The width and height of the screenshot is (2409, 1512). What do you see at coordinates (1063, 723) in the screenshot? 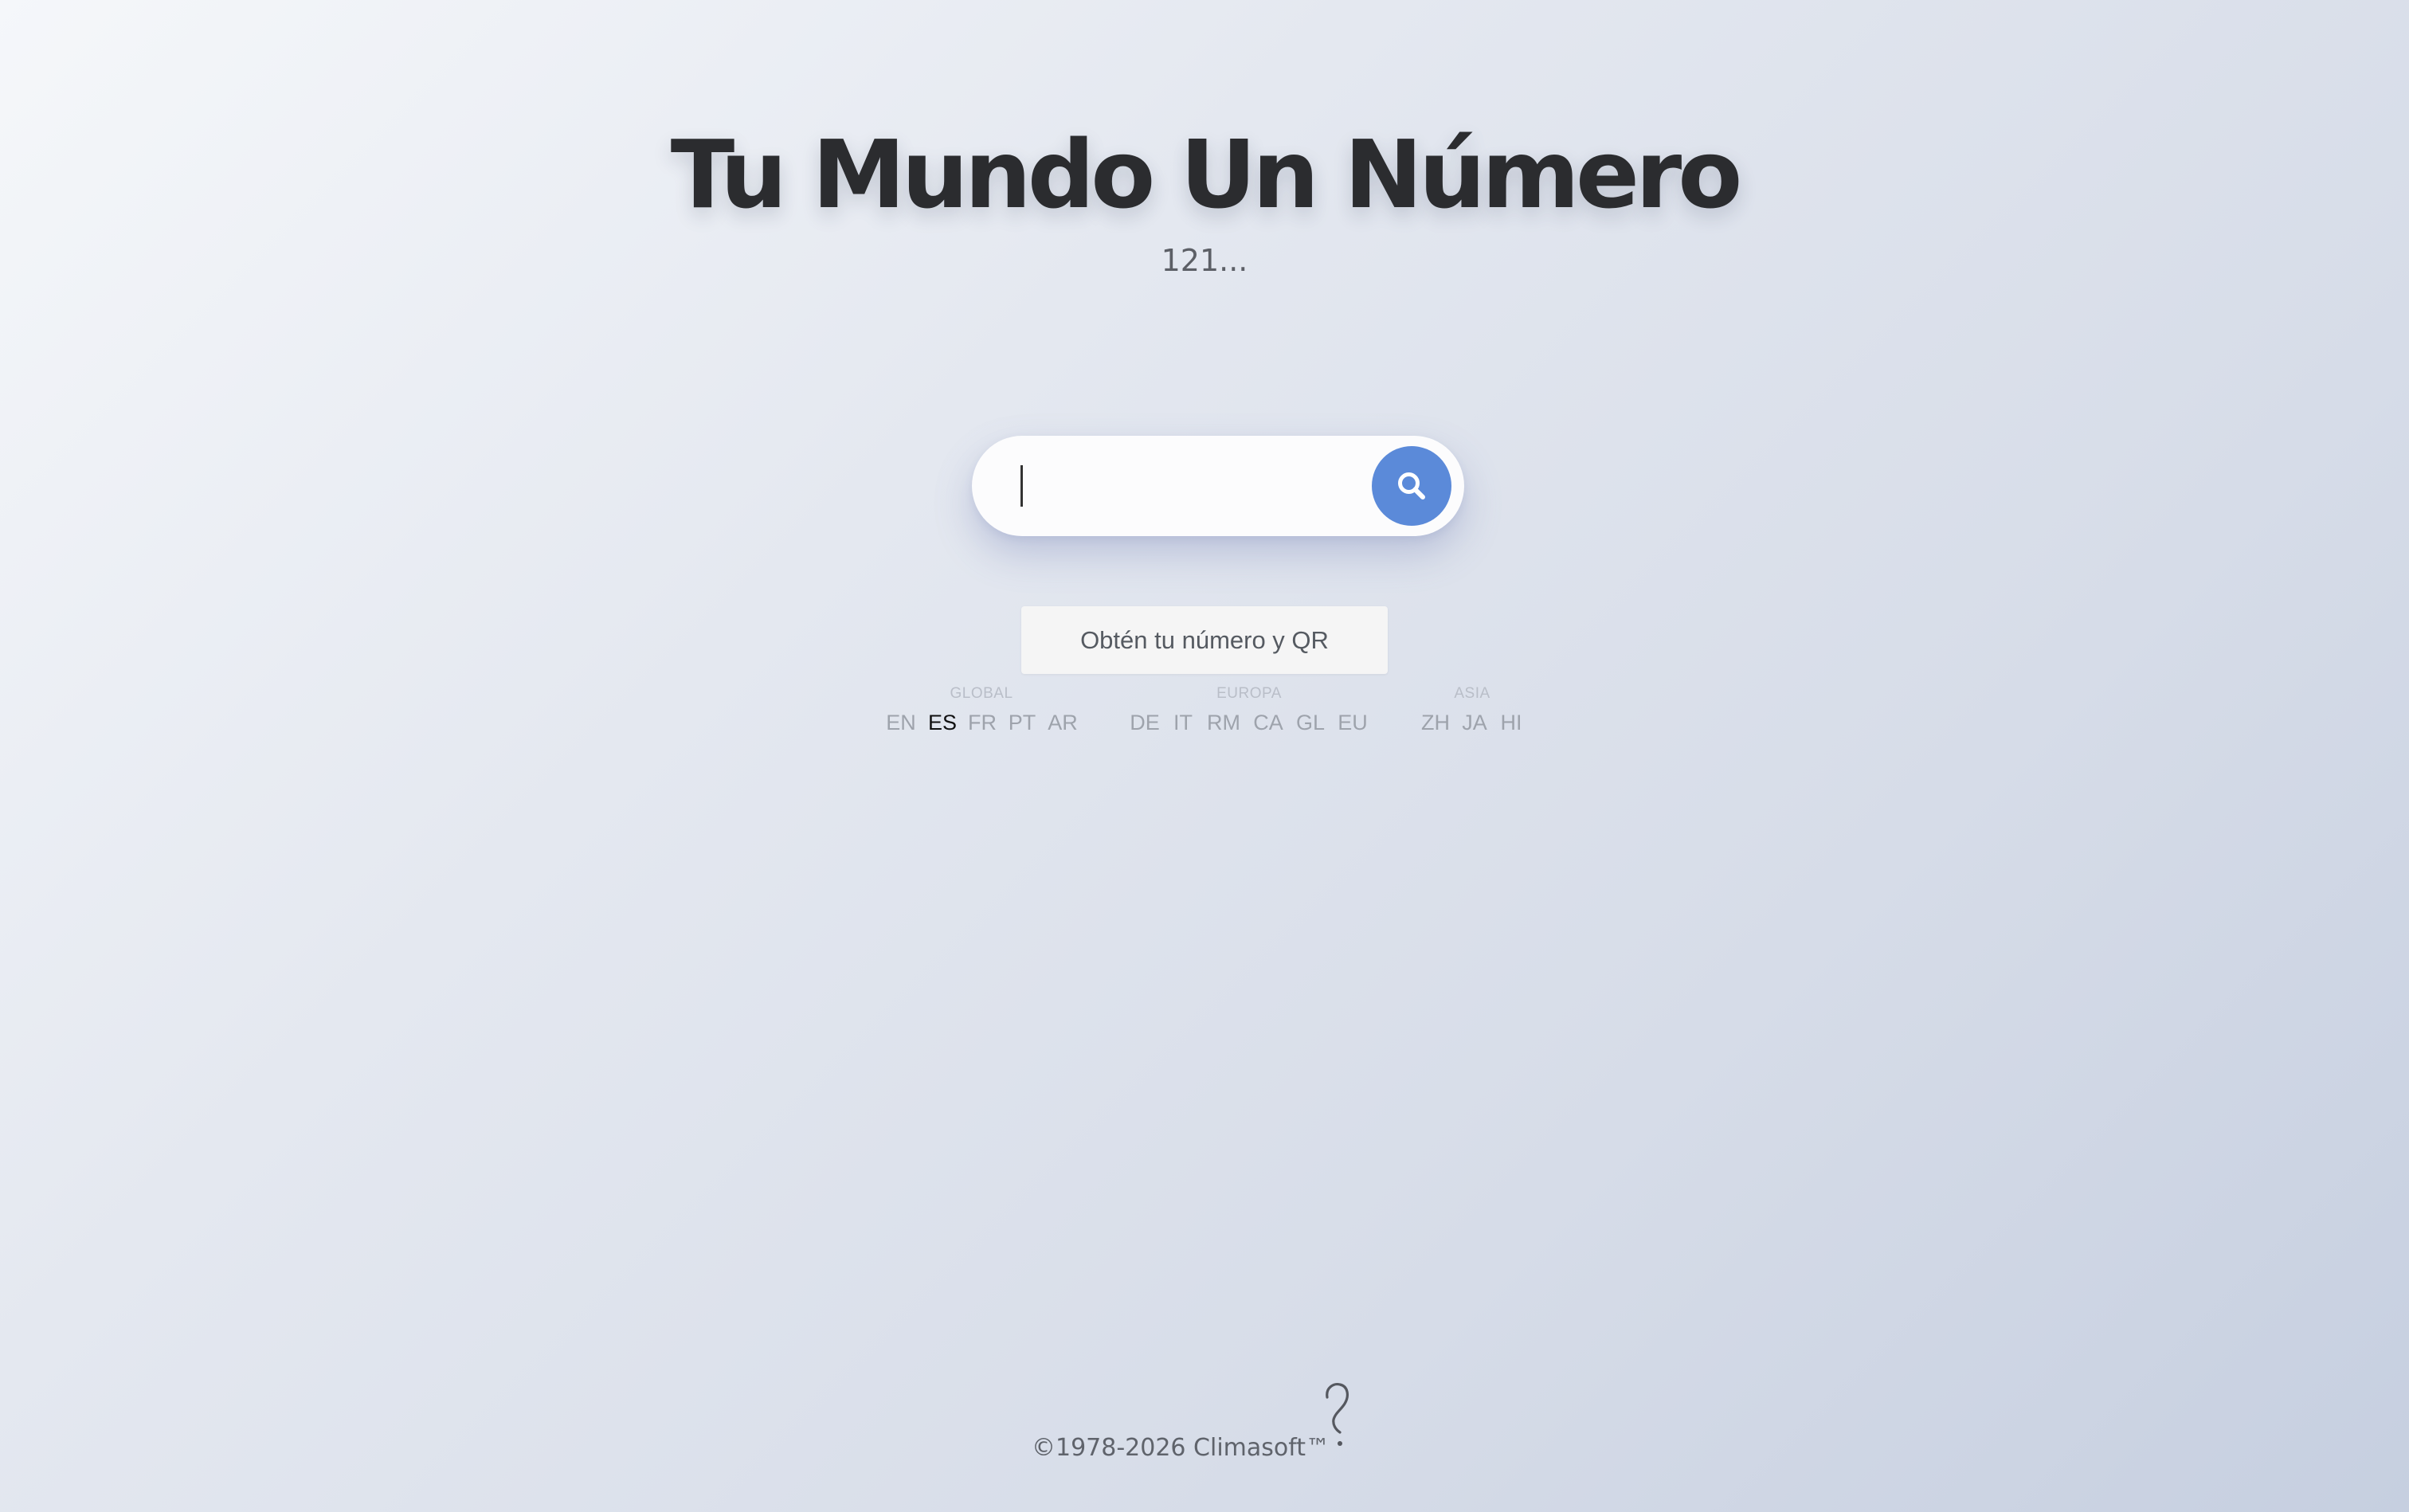
I see `lang-link-ar: AR` at bounding box center [1063, 723].